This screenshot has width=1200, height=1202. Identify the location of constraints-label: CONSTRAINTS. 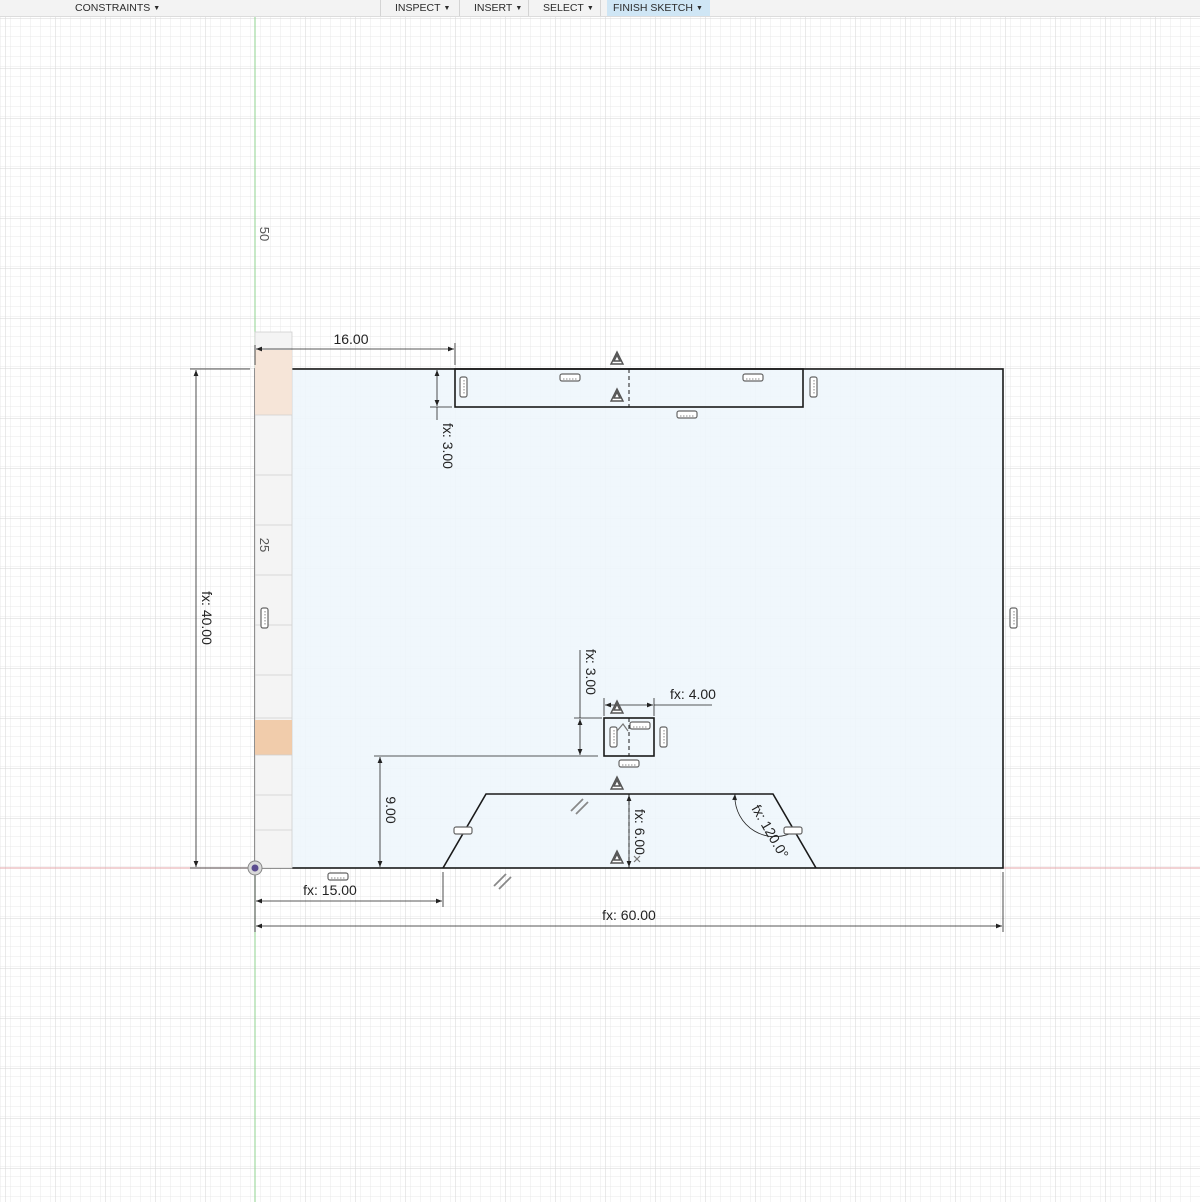
(113, 8).